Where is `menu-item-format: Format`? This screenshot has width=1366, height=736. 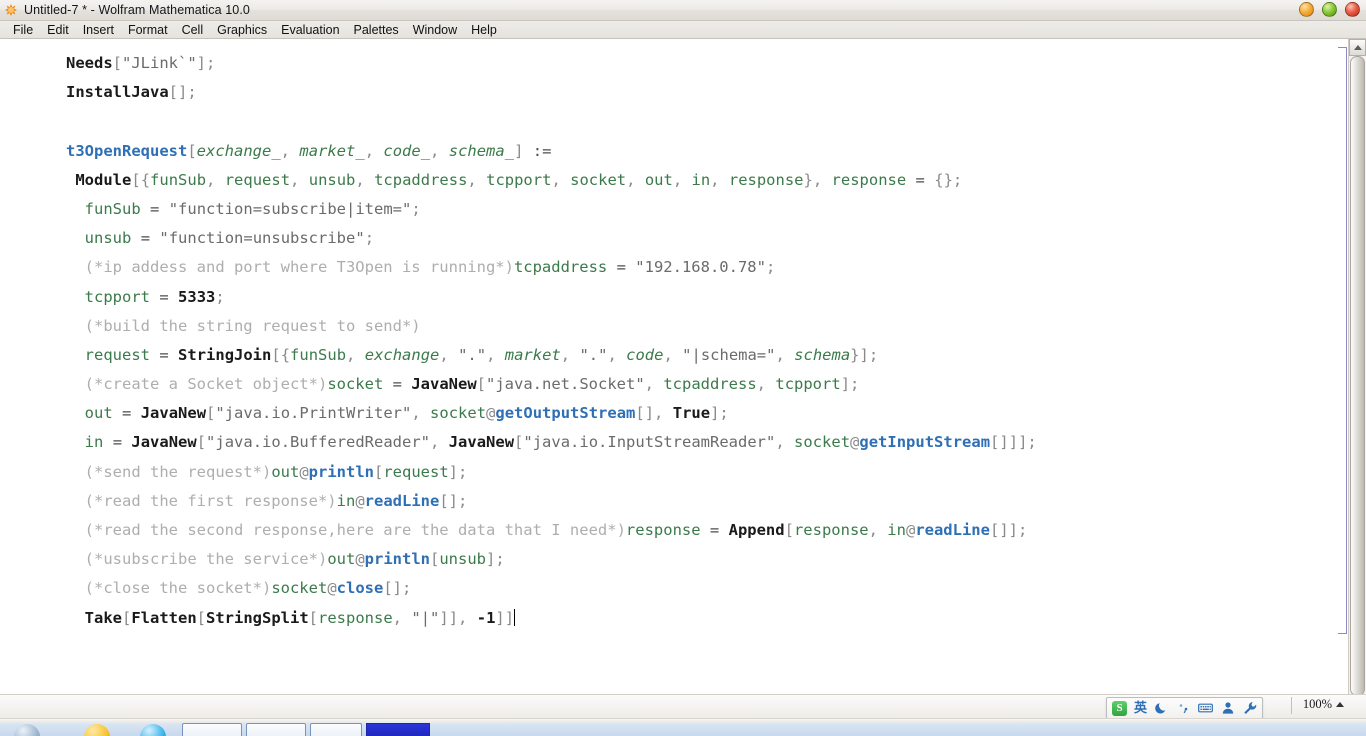
menu-item-format: Format is located at coordinates (148, 30).